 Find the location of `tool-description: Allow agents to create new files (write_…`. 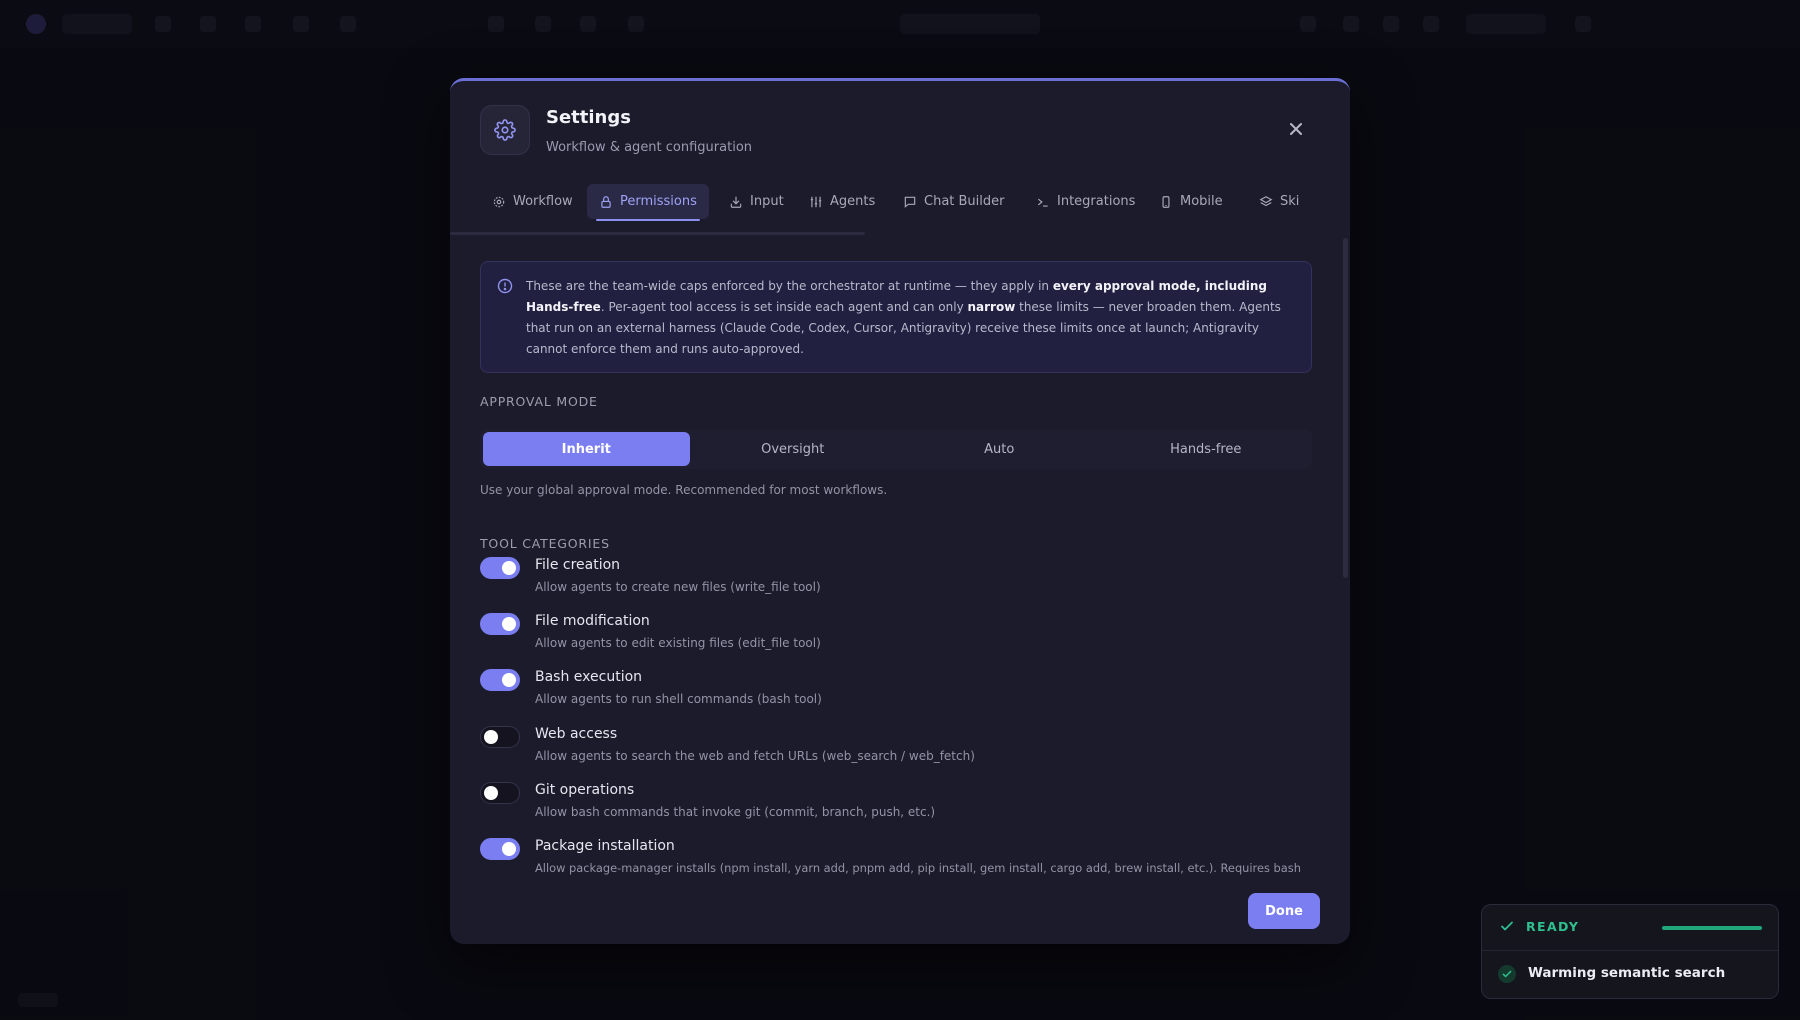

tool-description: Allow agents to create new files (write_… is located at coordinates (678, 587).